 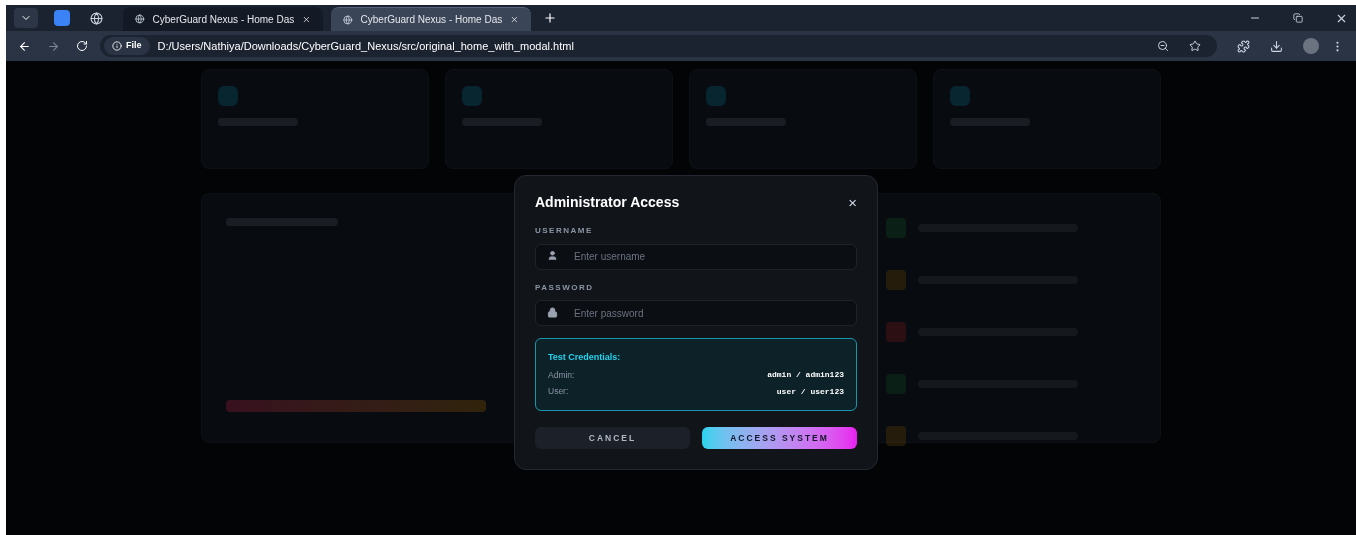 What do you see at coordinates (607, 202) in the screenshot?
I see `modal-title: Administrator Access` at bounding box center [607, 202].